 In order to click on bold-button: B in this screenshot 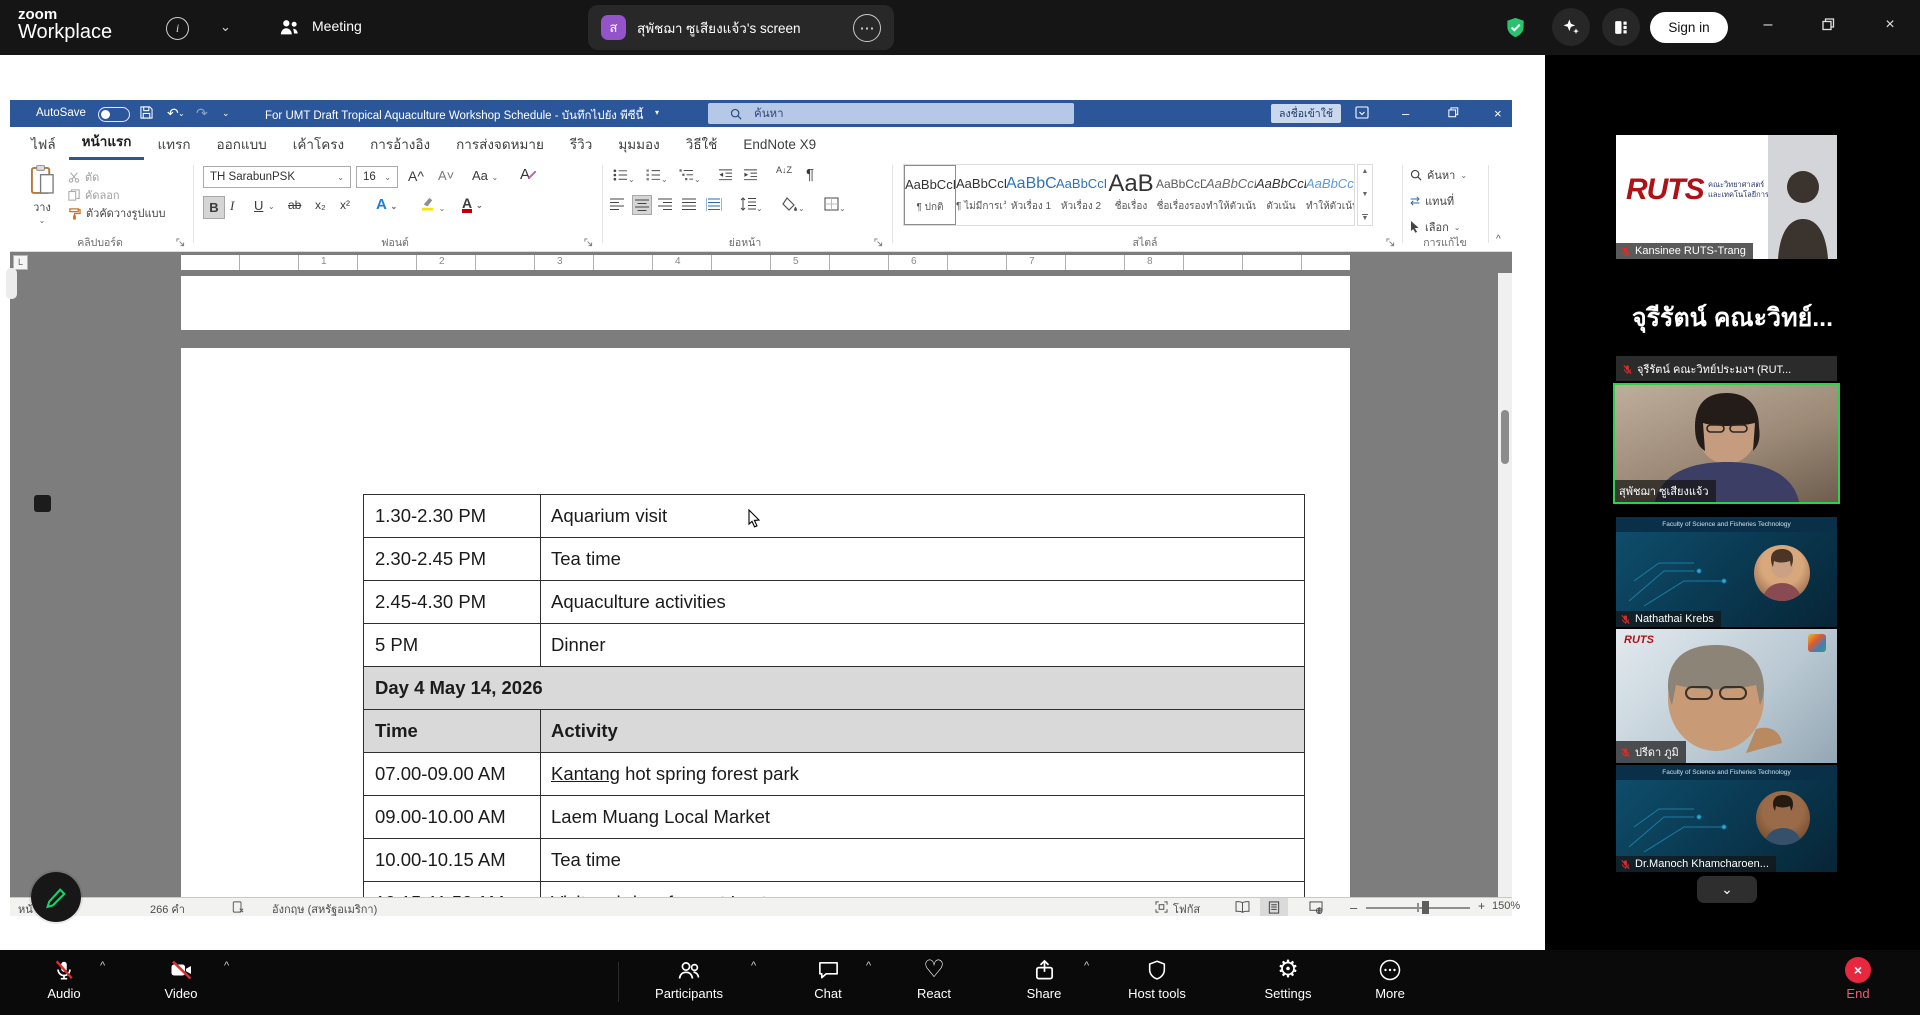, I will do `click(214, 207)`.